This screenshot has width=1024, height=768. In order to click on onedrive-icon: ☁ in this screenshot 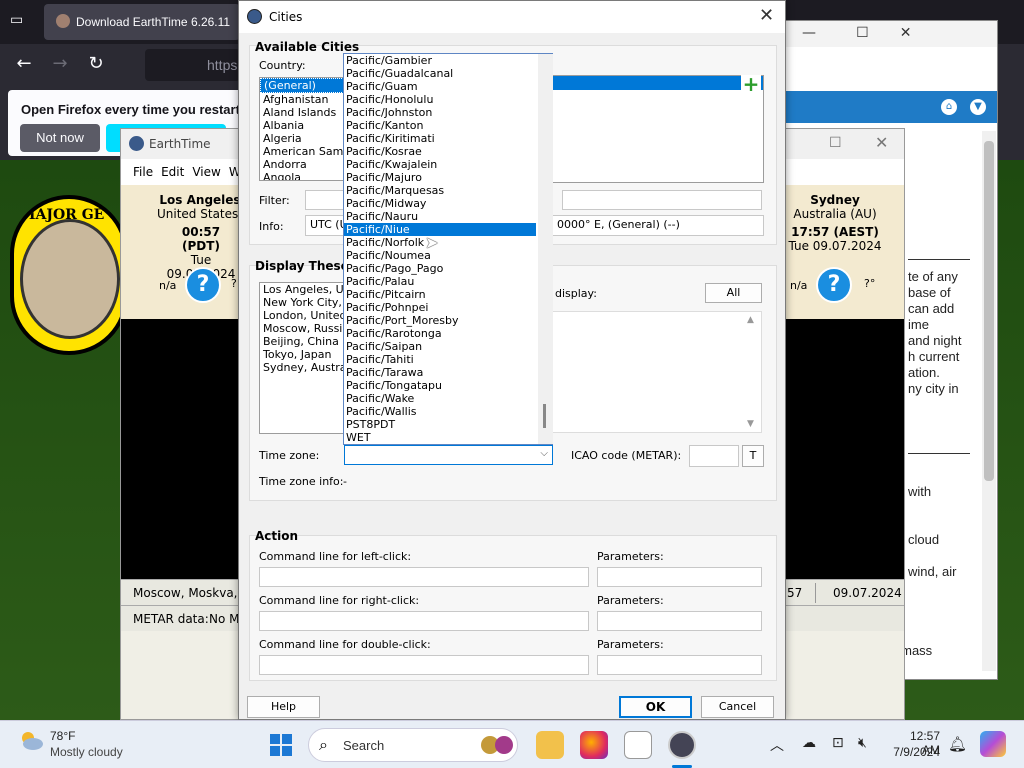, I will do `click(809, 743)`.